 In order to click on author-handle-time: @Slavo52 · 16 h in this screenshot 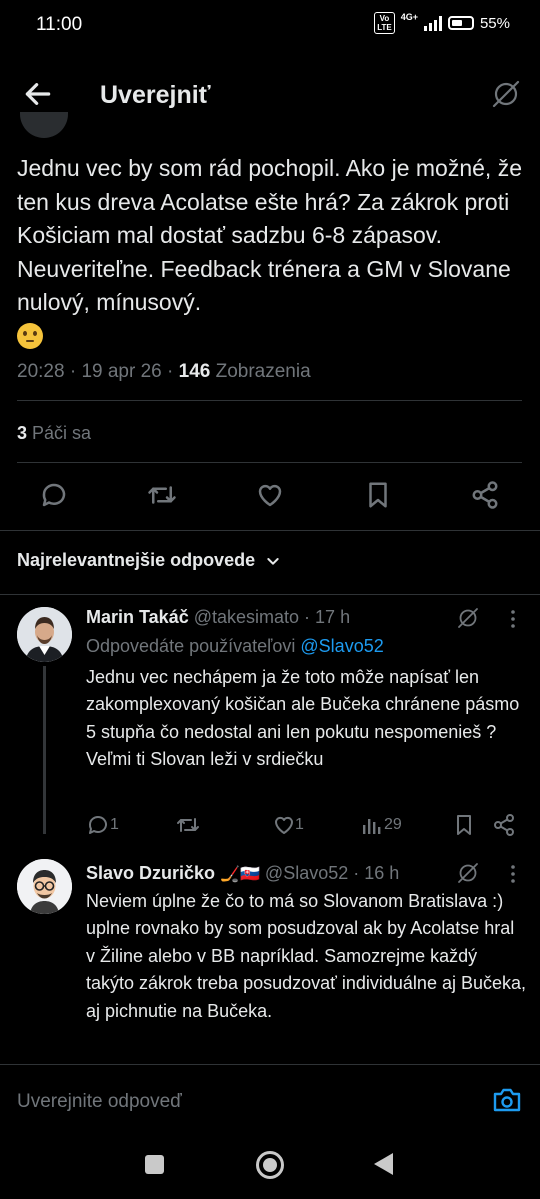, I will do `click(332, 873)`.